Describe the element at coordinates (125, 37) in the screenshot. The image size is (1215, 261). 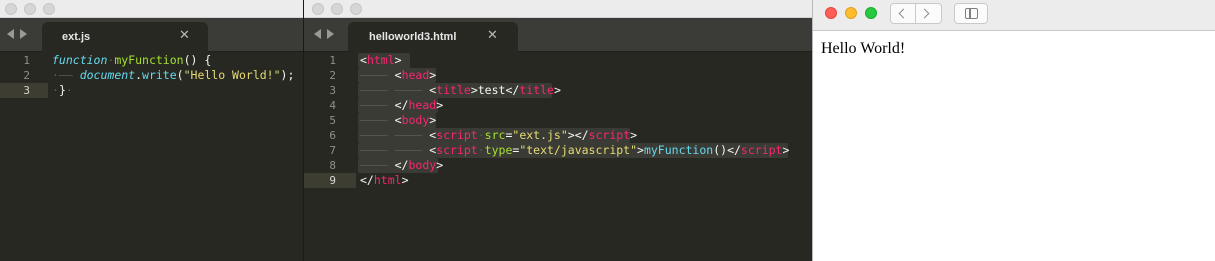
I see `tab-ext-js: ext.js ✕` at that location.